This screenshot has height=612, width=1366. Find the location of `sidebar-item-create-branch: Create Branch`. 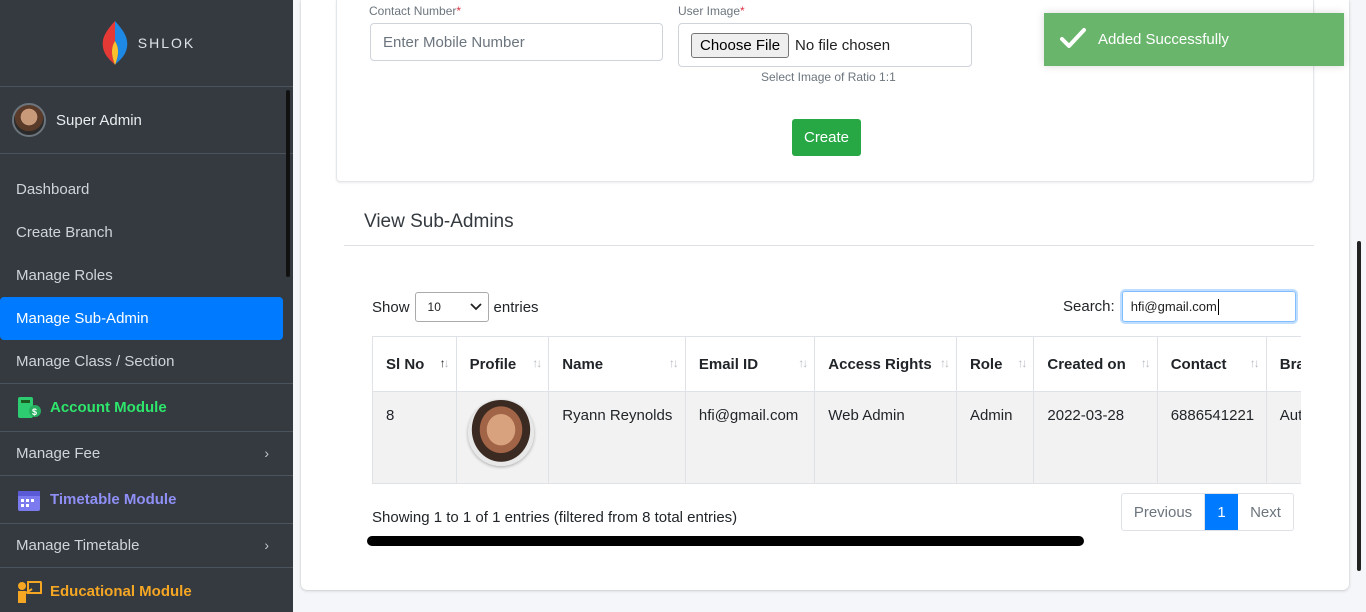

sidebar-item-create-branch: Create Branch is located at coordinates (146, 232).